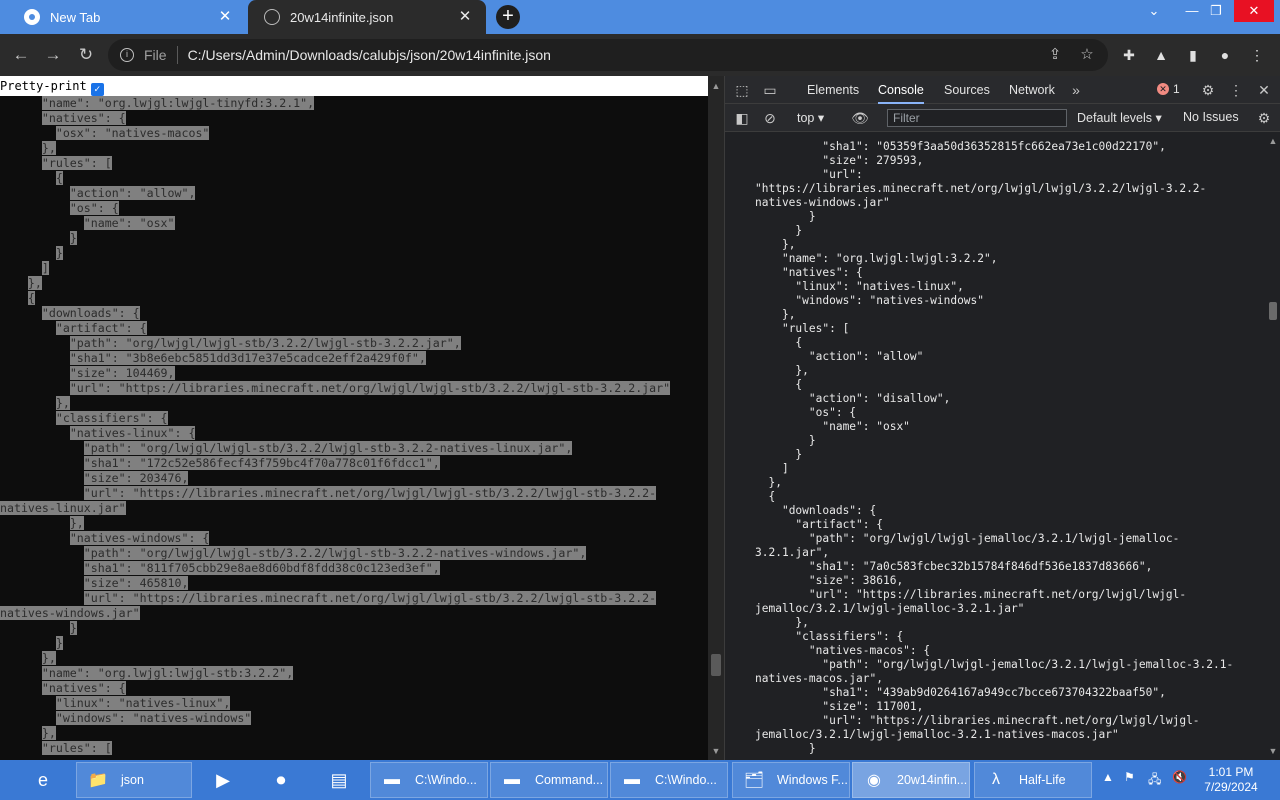 Image resolution: width=1280 pixels, height=800 pixels. I want to click on json-line: },, so click(35, 403).